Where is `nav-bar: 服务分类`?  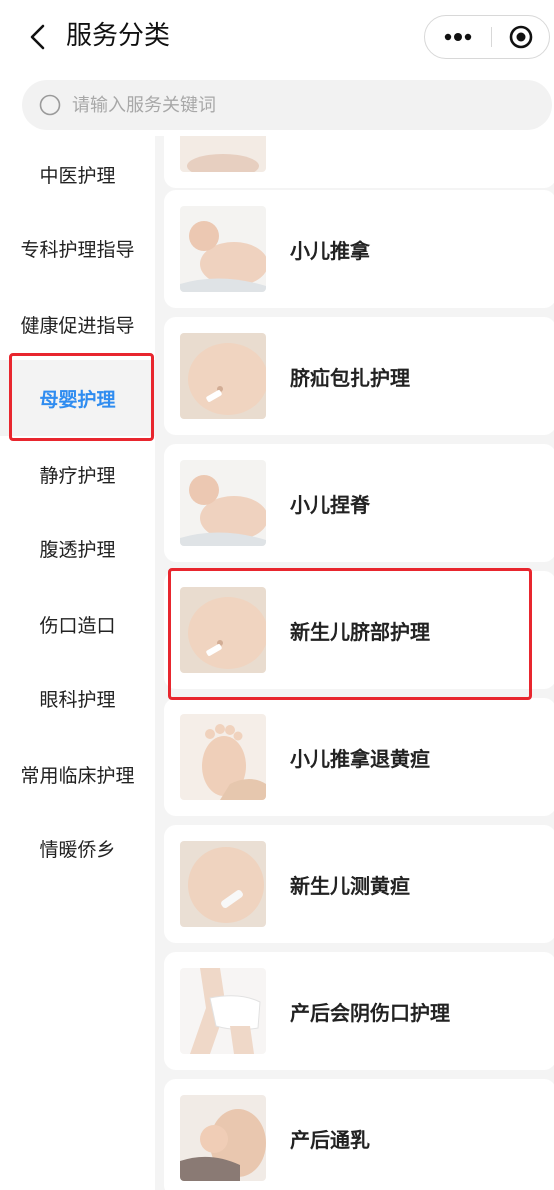
nav-bar: 服务分类 is located at coordinates (277, 38).